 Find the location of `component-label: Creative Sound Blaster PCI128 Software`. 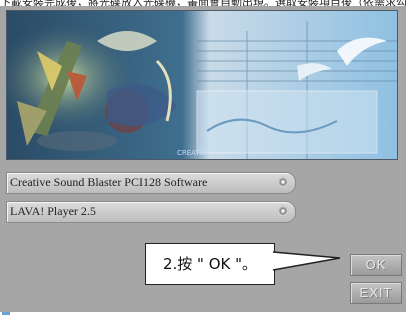

component-label: Creative Sound Blaster PCI128 Software is located at coordinates (109, 182).